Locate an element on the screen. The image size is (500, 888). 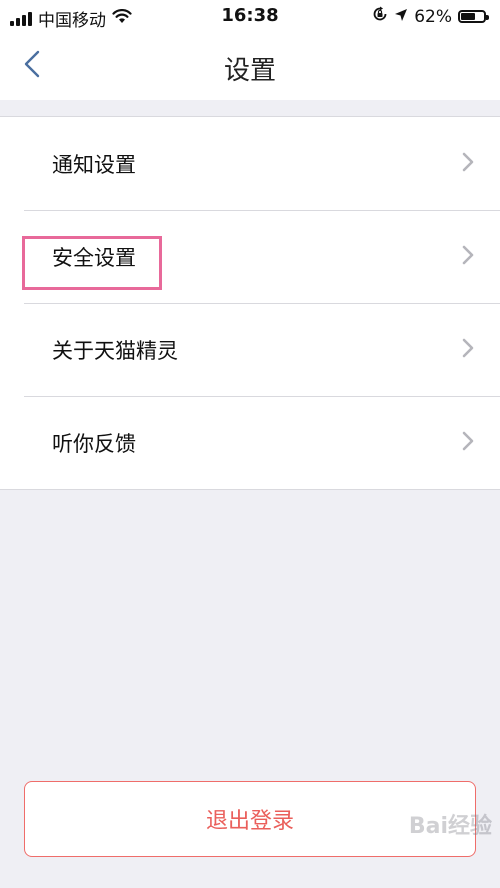
menu-item-label: 通知设置 is located at coordinates (94, 164).